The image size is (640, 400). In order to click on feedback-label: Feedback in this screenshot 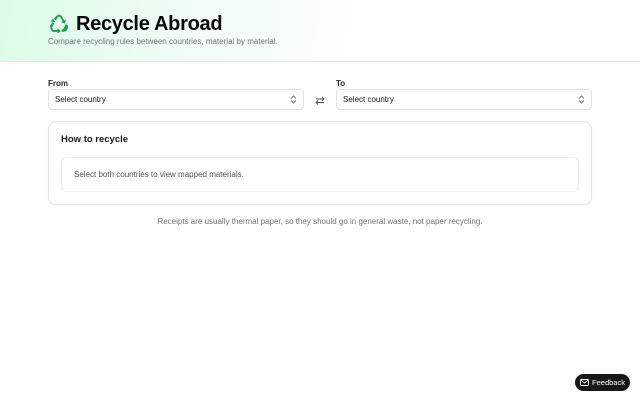, I will do `click(608, 382)`.